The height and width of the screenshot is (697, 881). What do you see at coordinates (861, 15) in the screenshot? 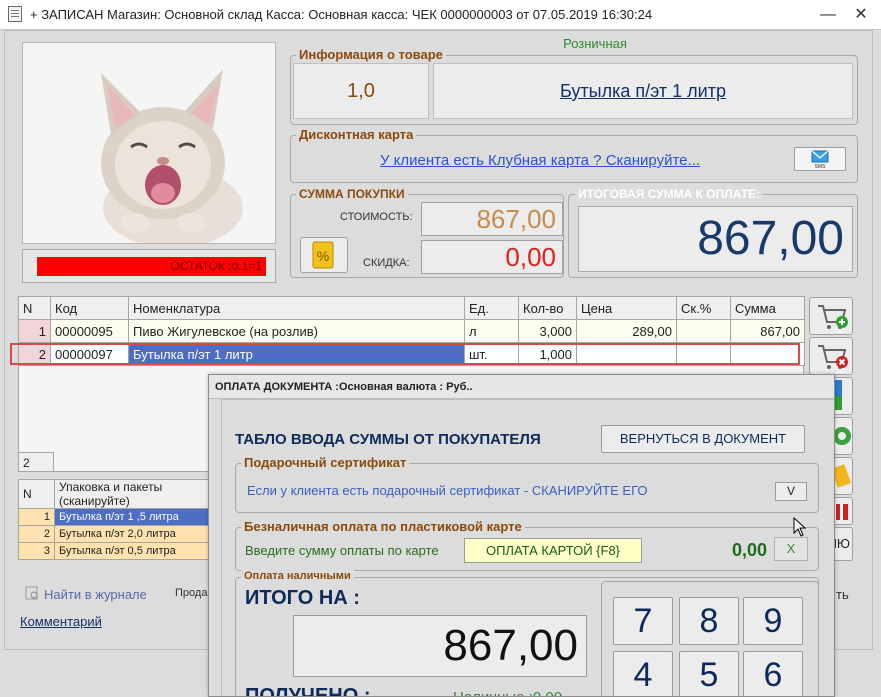
I see `close-button: ✕` at bounding box center [861, 15].